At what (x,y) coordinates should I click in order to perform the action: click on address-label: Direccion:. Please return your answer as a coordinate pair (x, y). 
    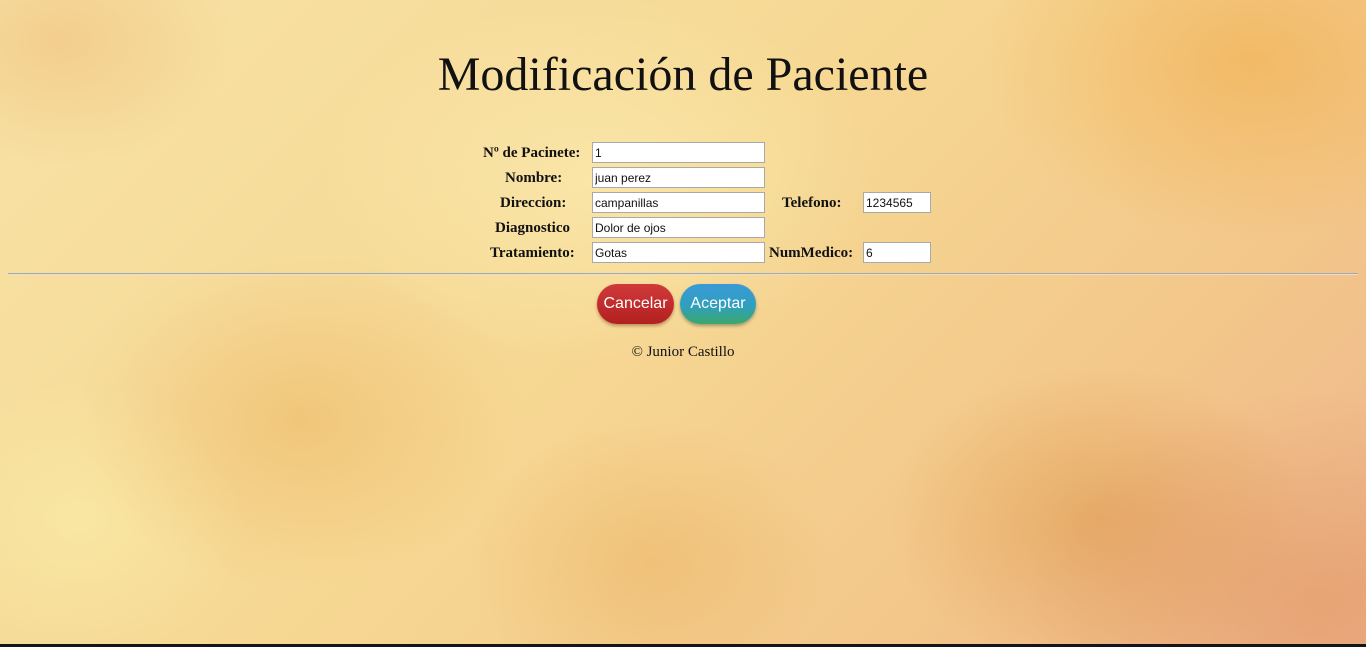
    Looking at the image, I should click on (533, 203).